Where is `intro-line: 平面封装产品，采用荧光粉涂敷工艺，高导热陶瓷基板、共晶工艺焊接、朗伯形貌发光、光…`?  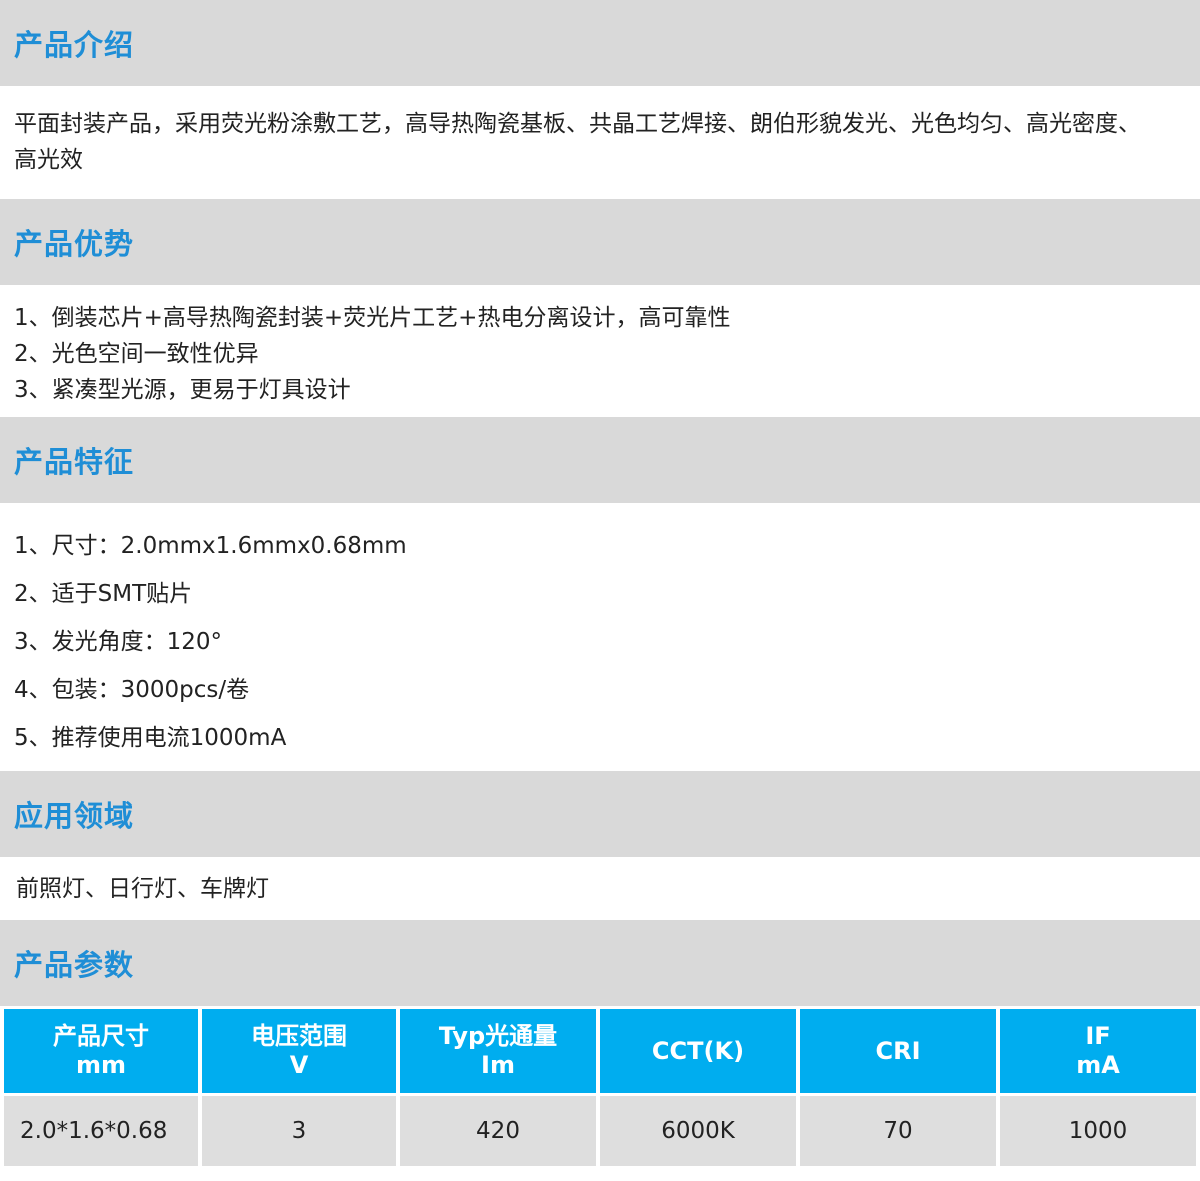
intro-line: 平面封装产品，采用荧光粉涂敷工艺，高导热陶瓷基板、共晶工艺焊接、朗伯形貌发光、光… is located at coordinates (577, 124).